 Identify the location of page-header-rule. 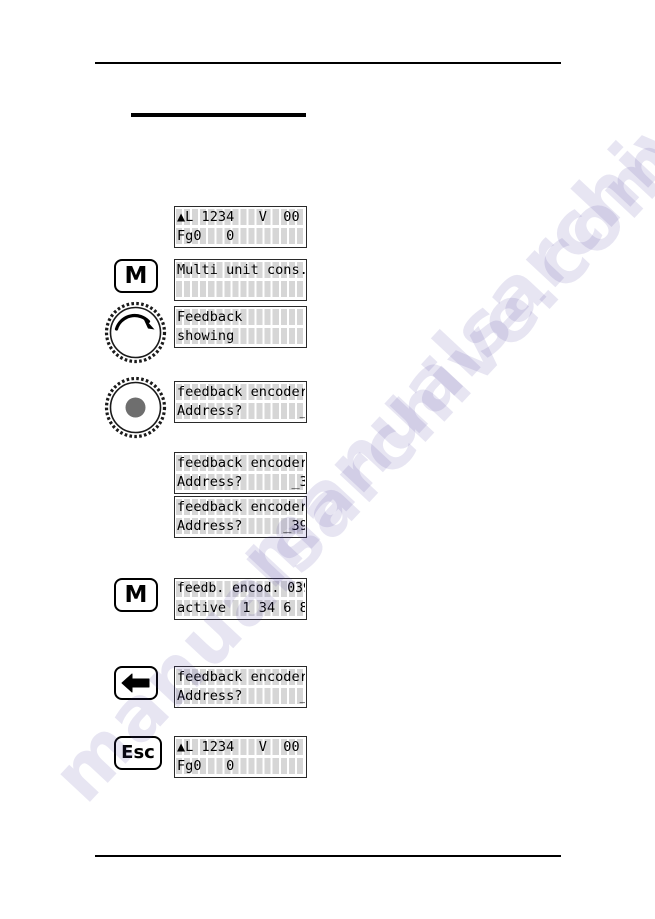
(328, 63).